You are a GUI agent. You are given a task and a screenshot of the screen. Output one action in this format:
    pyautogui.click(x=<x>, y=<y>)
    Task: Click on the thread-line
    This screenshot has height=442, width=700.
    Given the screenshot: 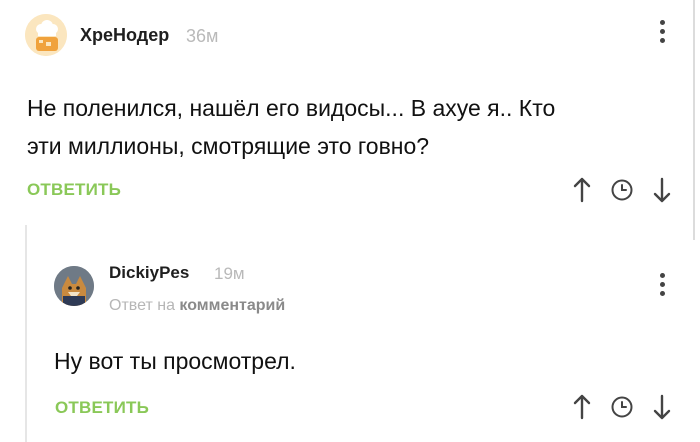 What is the action you would take?
    pyautogui.click(x=26, y=333)
    